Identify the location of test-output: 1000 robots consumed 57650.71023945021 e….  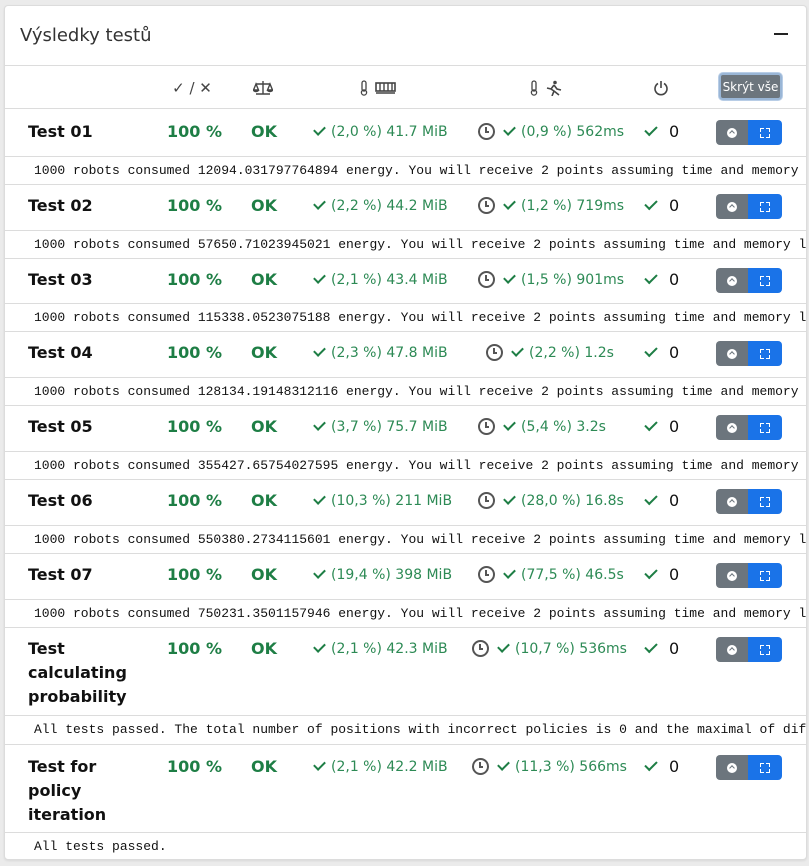
(405, 245).